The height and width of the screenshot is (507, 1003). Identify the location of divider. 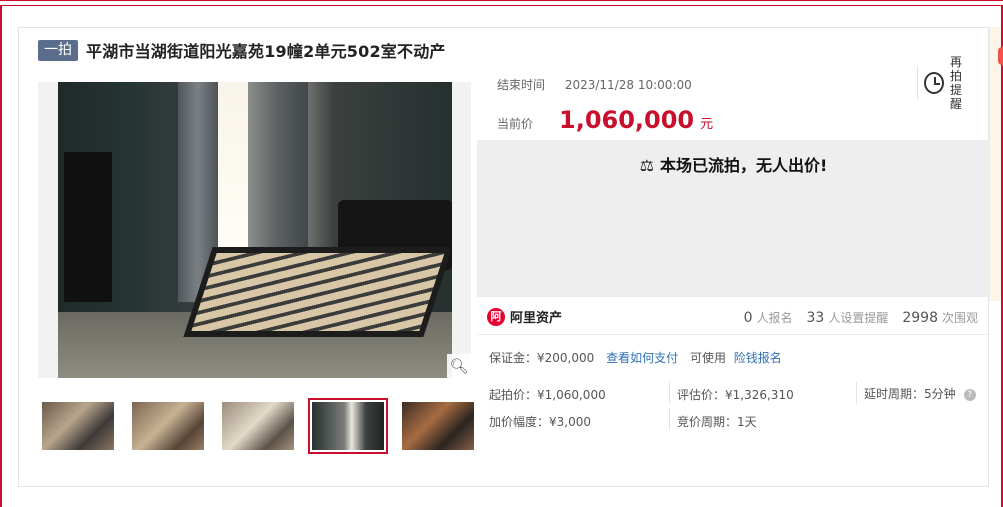
(733, 334).